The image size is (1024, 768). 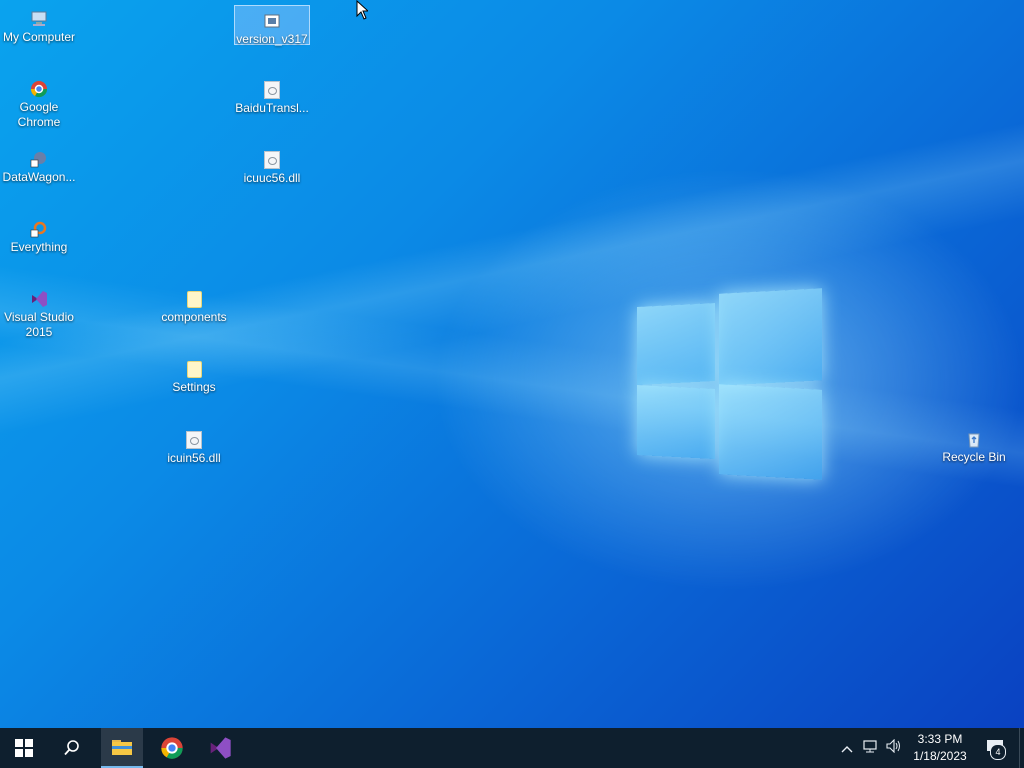 I want to click on search-button, so click(x=72, y=748).